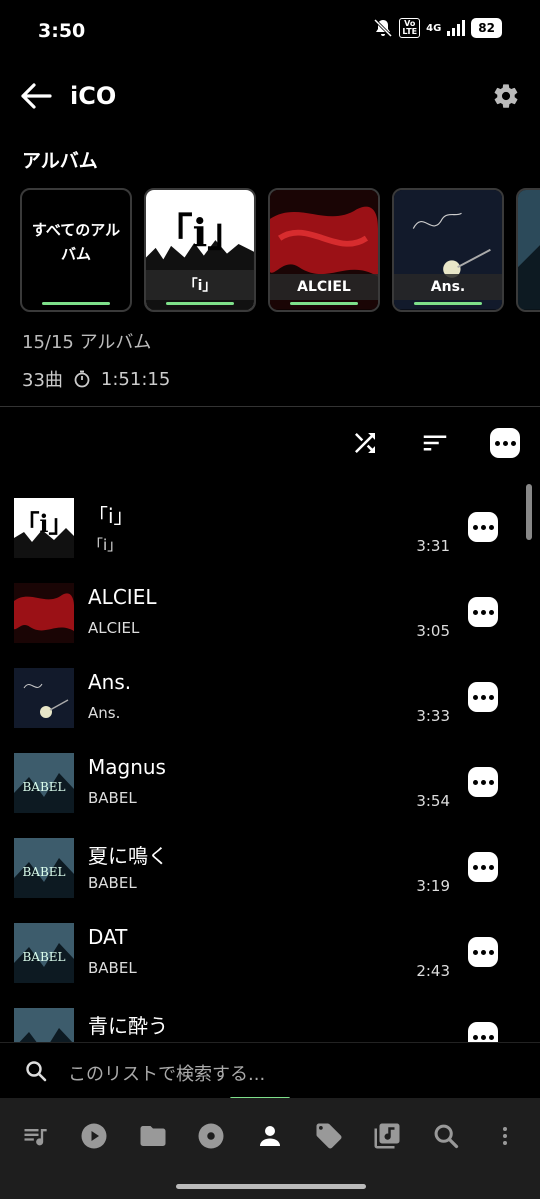 The height and width of the screenshot is (1199, 540). Describe the element at coordinates (270, 868) in the screenshot. I see `song-row: BABEL 夏に鳴く BABEL 3:19` at that location.